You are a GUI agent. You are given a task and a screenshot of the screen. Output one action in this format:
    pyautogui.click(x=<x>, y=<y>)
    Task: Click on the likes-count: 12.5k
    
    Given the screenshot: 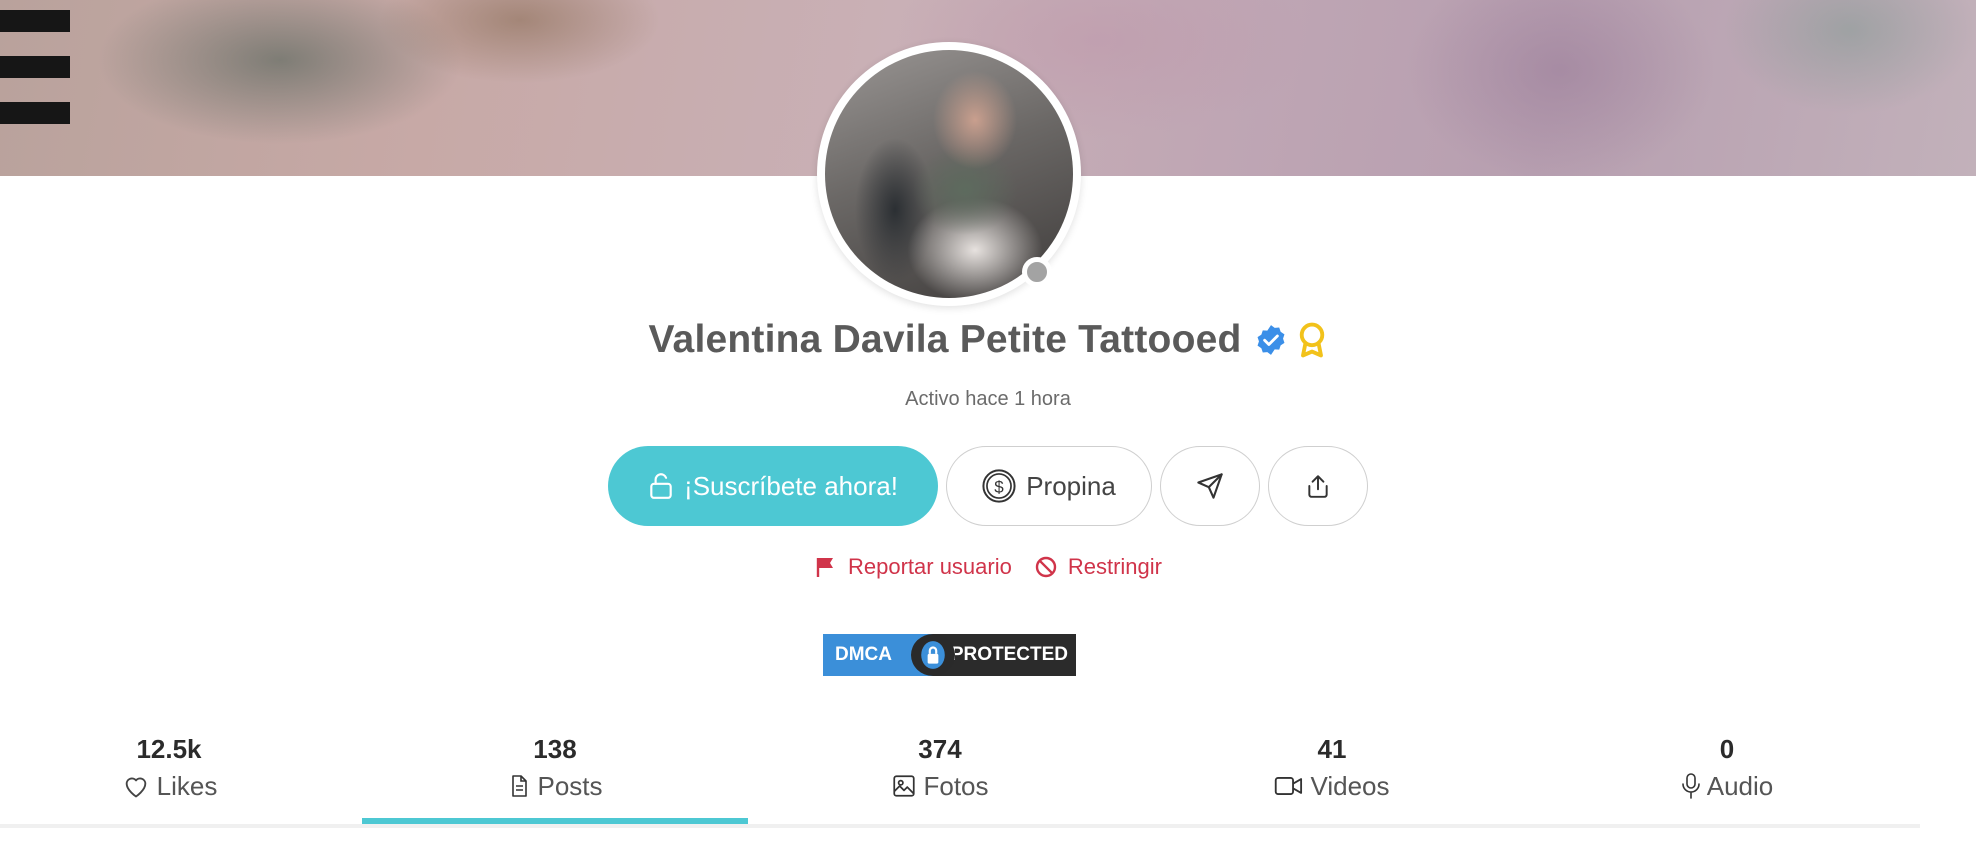 What is the action you would take?
    pyautogui.click(x=169, y=749)
    